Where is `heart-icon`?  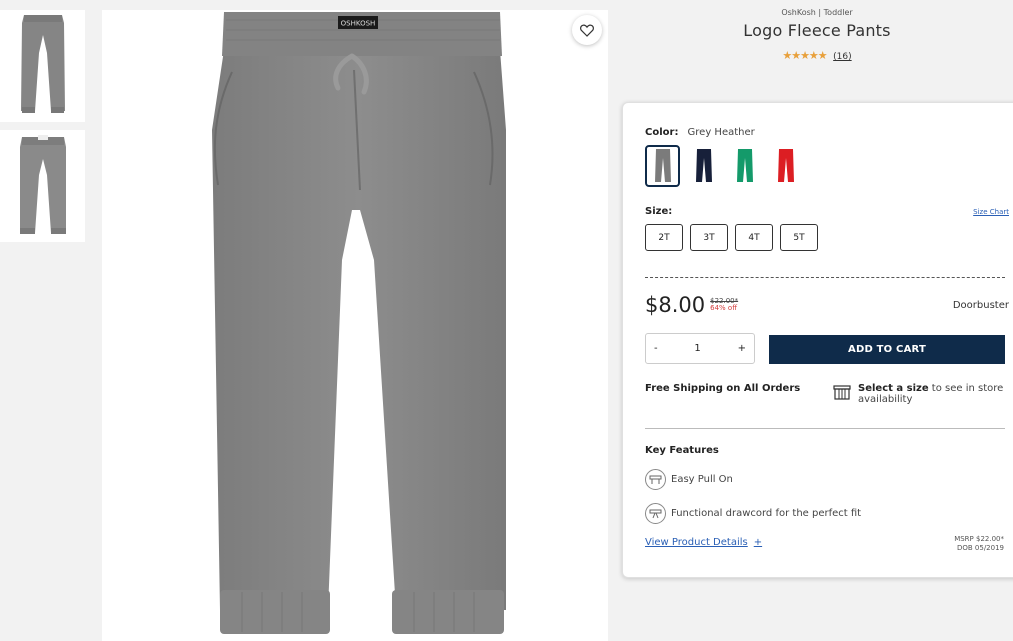
heart-icon is located at coordinates (587, 30).